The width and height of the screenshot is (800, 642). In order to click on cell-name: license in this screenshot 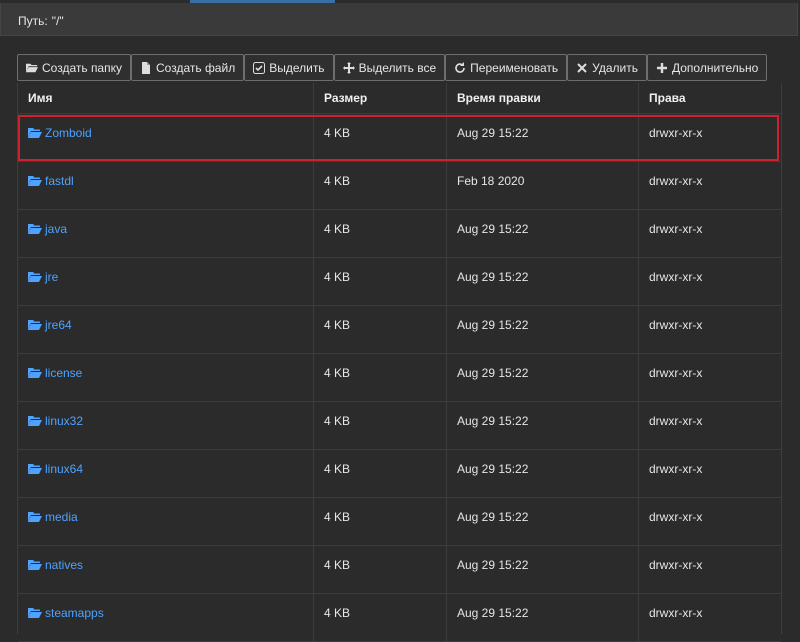, I will do `click(166, 377)`.